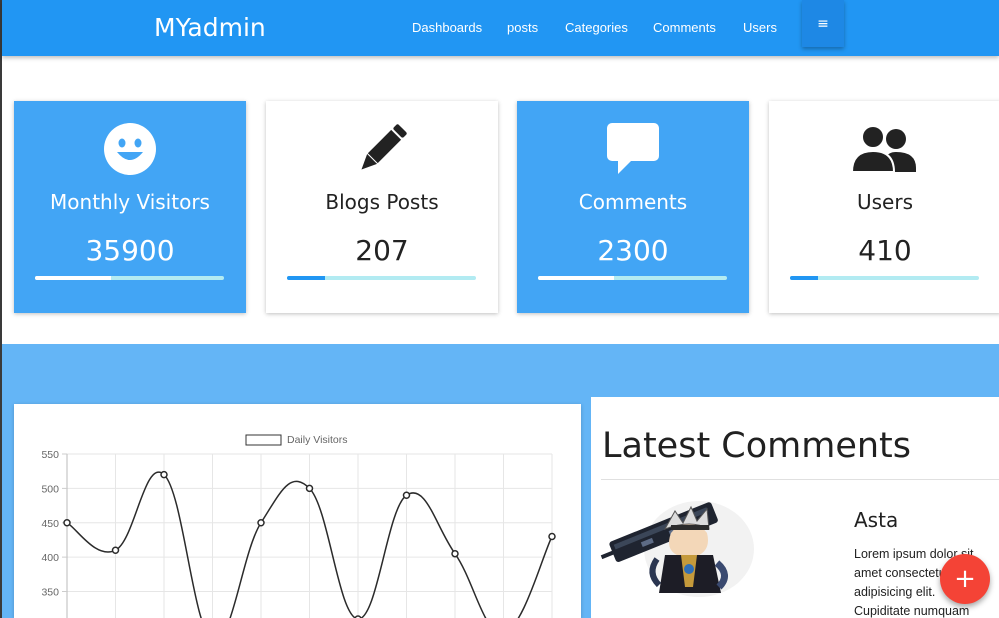 Image resolution: width=999 pixels, height=618 pixels. Describe the element at coordinates (760, 28) in the screenshot. I see `nav-link-users: Users` at that location.